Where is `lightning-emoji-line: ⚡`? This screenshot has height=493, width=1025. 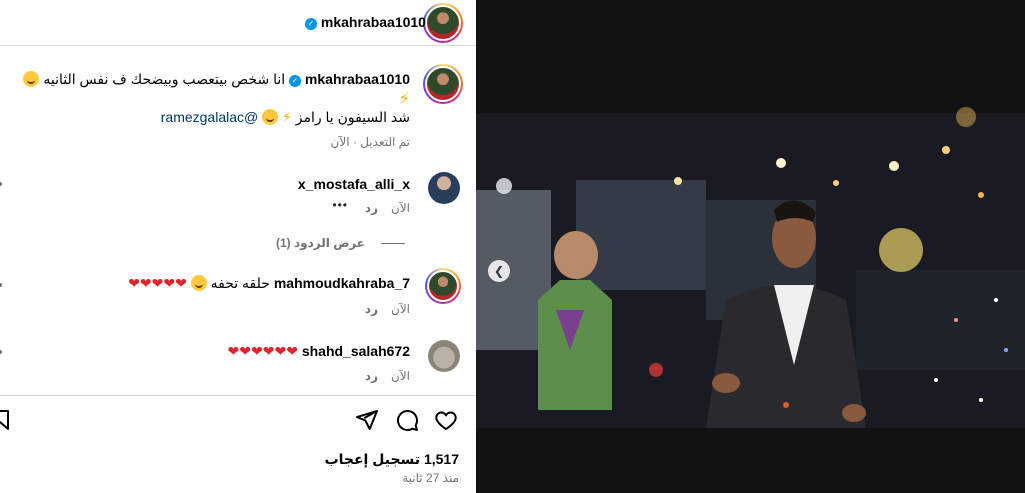 lightning-emoji-line: ⚡ is located at coordinates (404, 99).